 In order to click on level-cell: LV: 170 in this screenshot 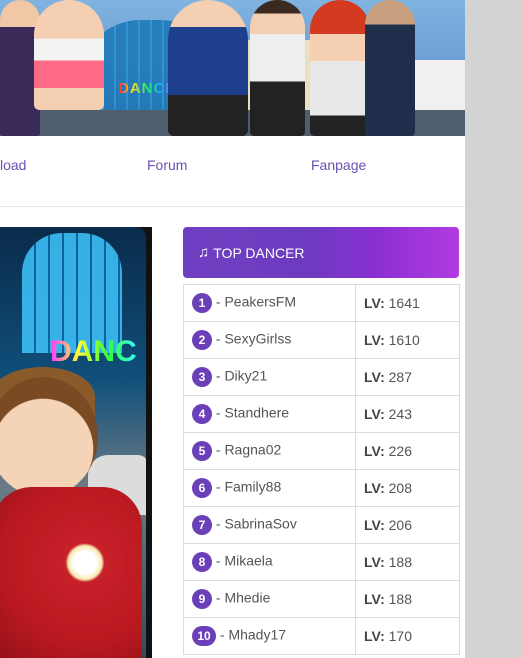, I will do `click(407, 636)`.